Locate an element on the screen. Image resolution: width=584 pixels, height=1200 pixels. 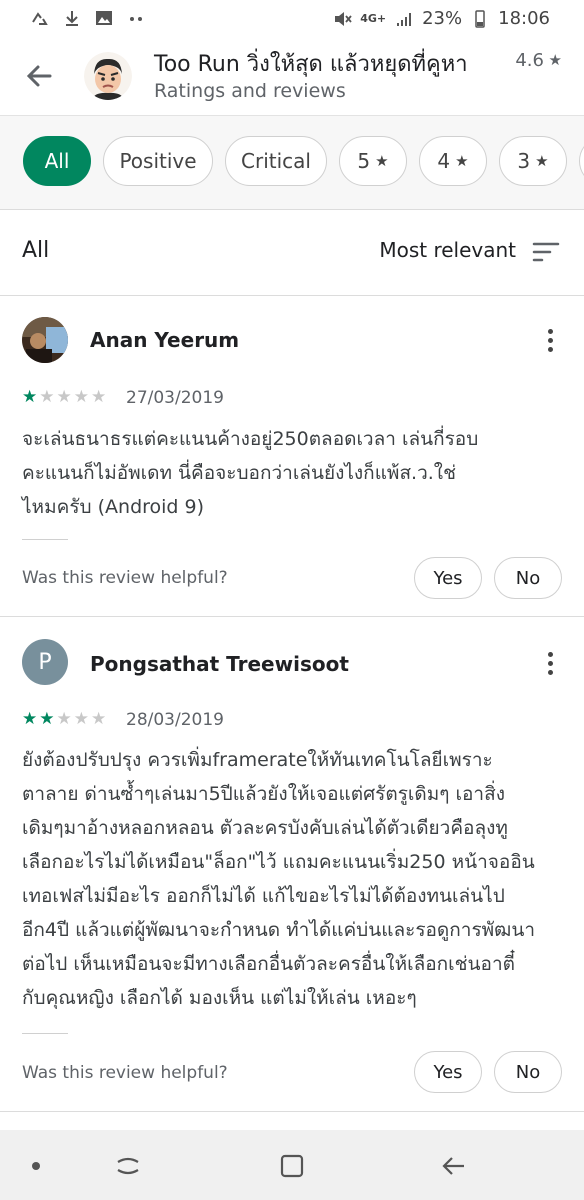
battery-percent: 23% is located at coordinates (442, 18).